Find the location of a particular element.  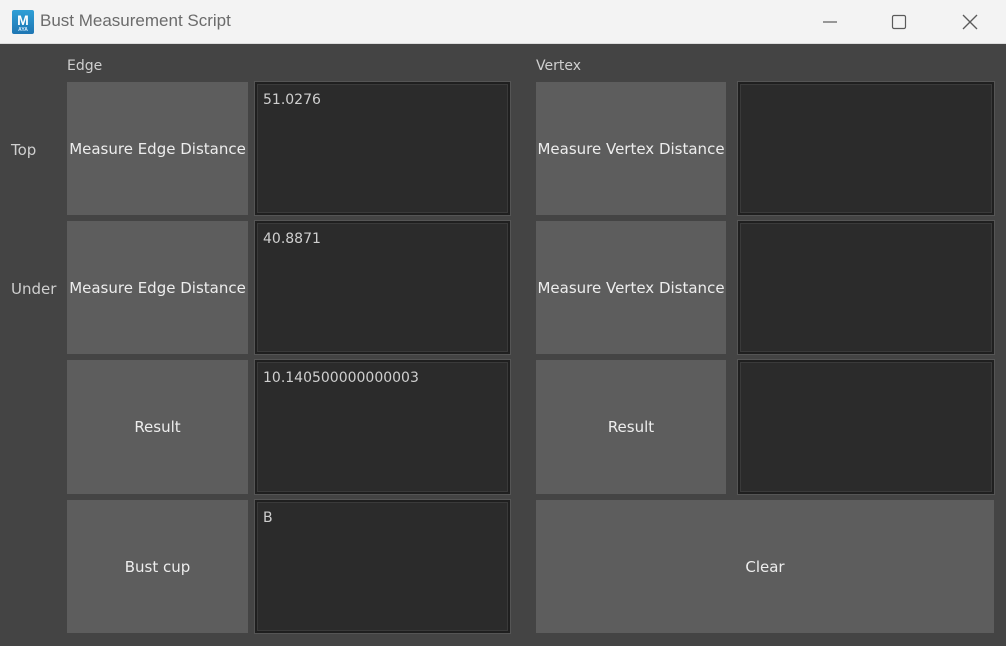

edge-section-label: Edge is located at coordinates (85, 66).